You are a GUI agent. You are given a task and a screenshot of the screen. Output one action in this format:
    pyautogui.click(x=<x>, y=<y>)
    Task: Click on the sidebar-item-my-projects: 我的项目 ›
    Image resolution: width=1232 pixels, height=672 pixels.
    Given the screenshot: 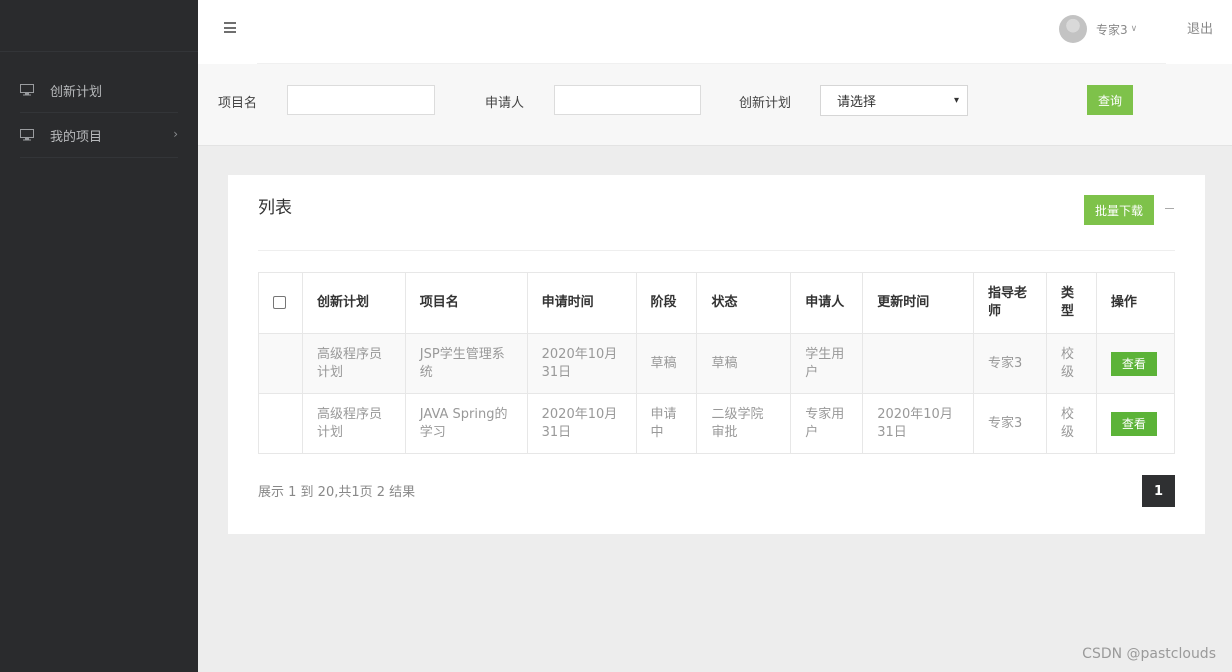 What is the action you would take?
    pyautogui.click(x=99, y=135)
    